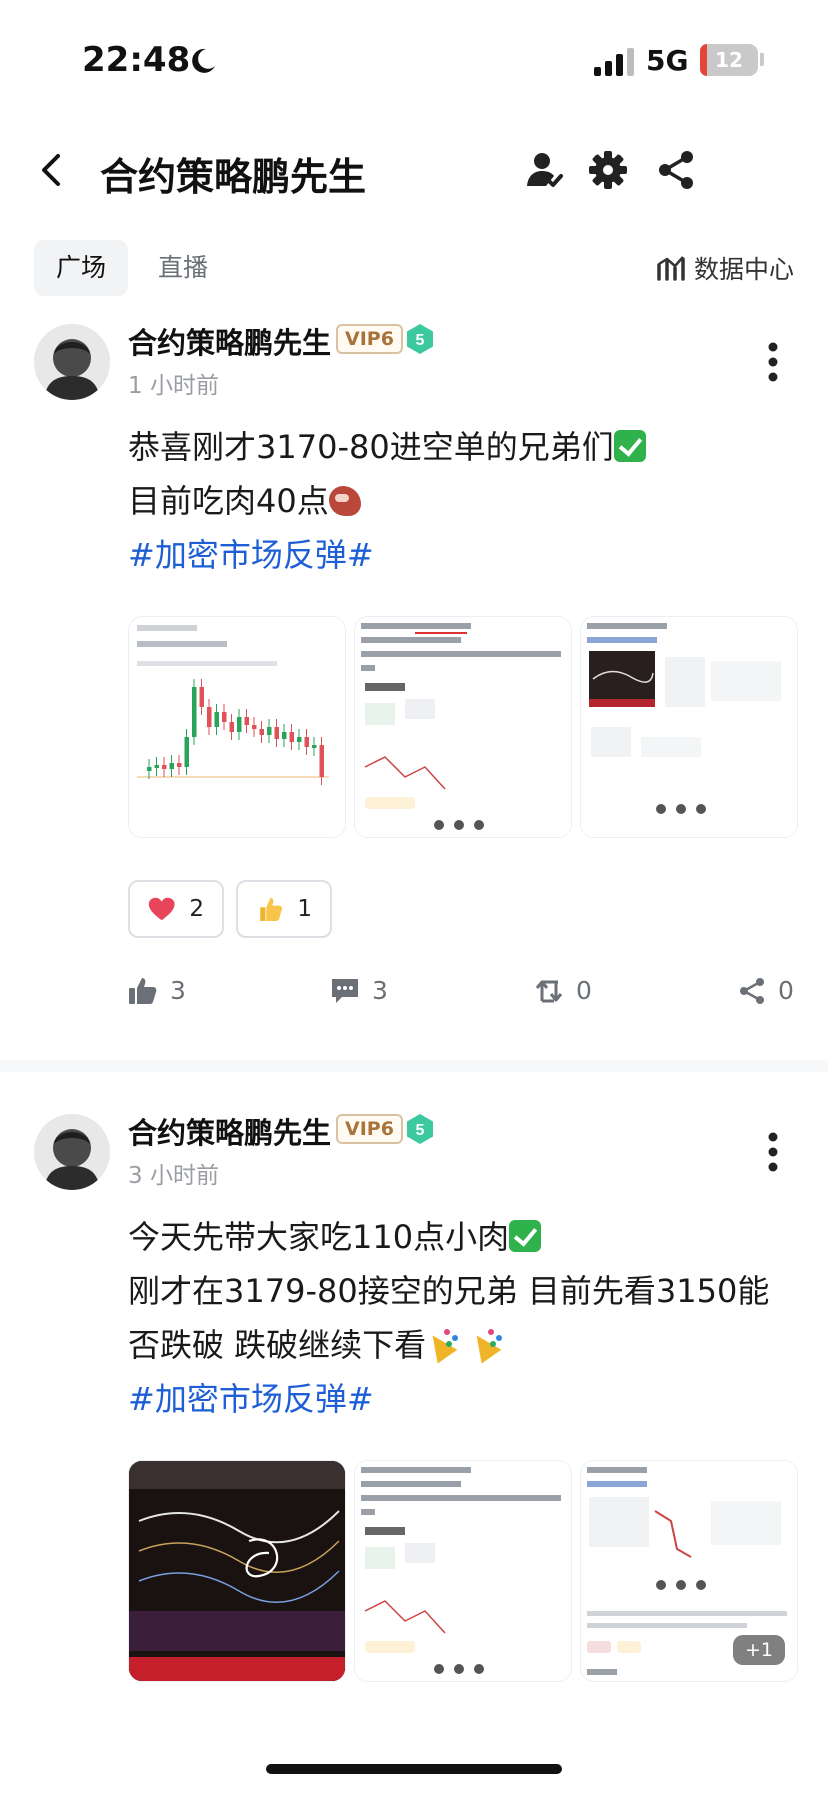 This screenshot has height=1796, width=828. Describe the element at coordinates (178, 990) in the screenshot. I see `like-count: 3` at that location.